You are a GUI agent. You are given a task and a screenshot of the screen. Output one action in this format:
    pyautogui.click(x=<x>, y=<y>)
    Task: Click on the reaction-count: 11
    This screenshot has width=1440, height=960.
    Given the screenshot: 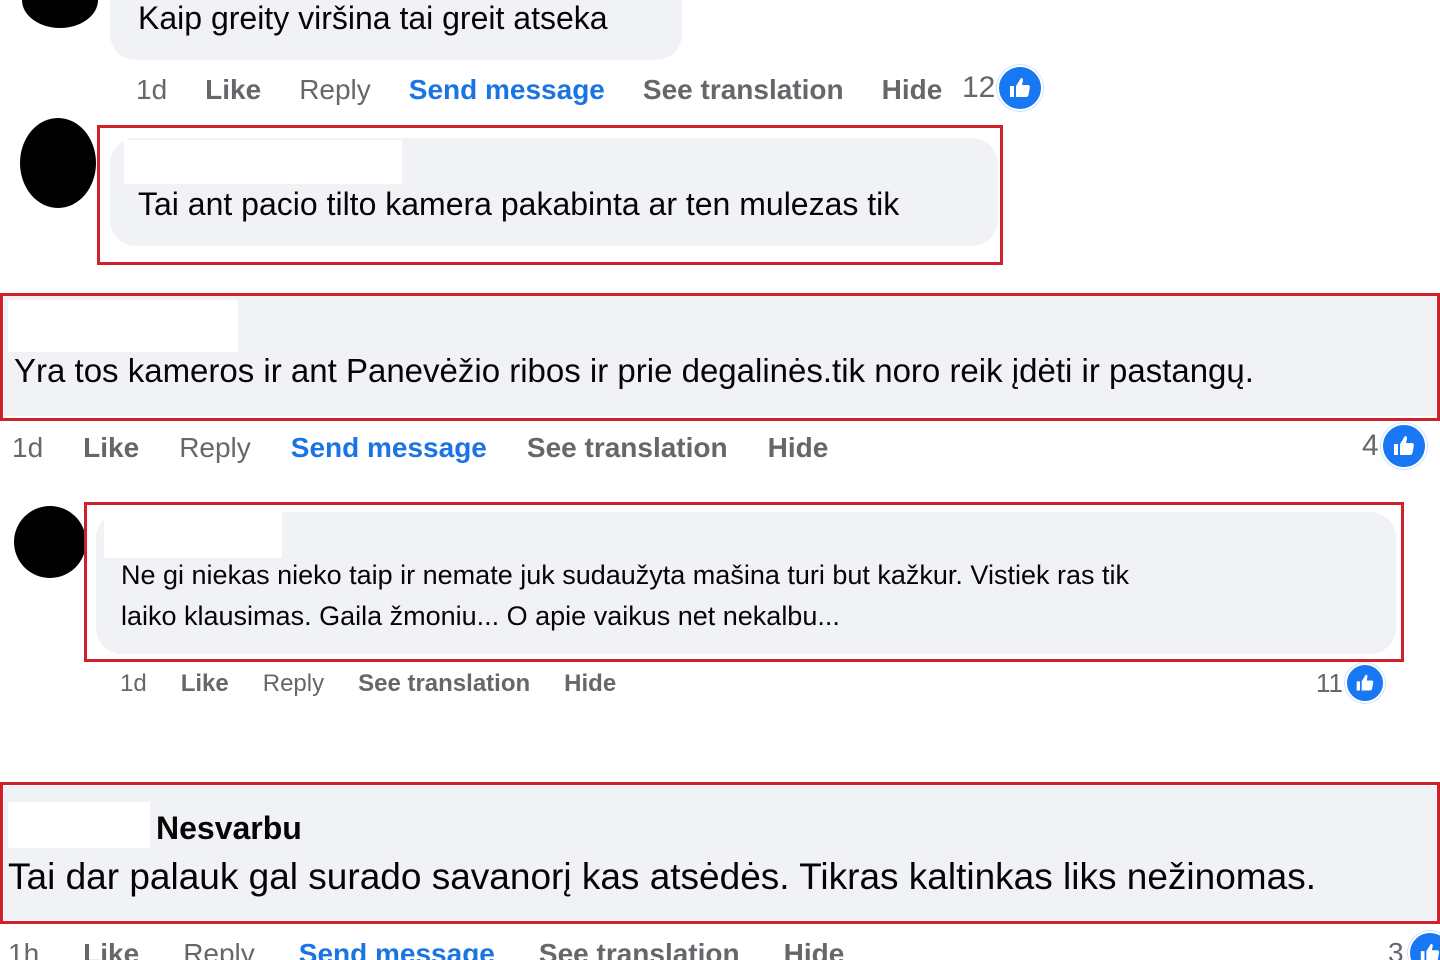 What is the action you would take?
    pyautogui.click(x=1350, y=683)
    